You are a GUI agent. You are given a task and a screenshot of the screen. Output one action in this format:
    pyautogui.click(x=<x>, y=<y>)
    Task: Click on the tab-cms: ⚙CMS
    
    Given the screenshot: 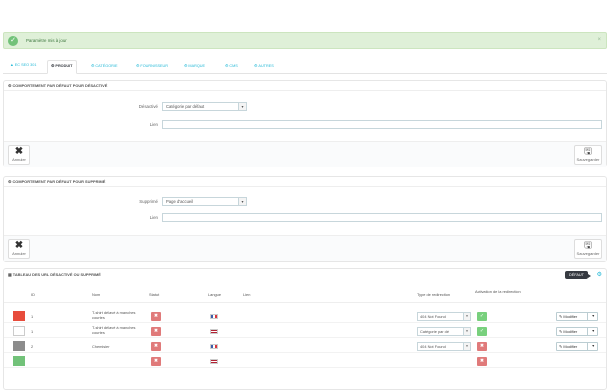 What is the action you would take?
    pyautogui.click(x=231, y=65)
    